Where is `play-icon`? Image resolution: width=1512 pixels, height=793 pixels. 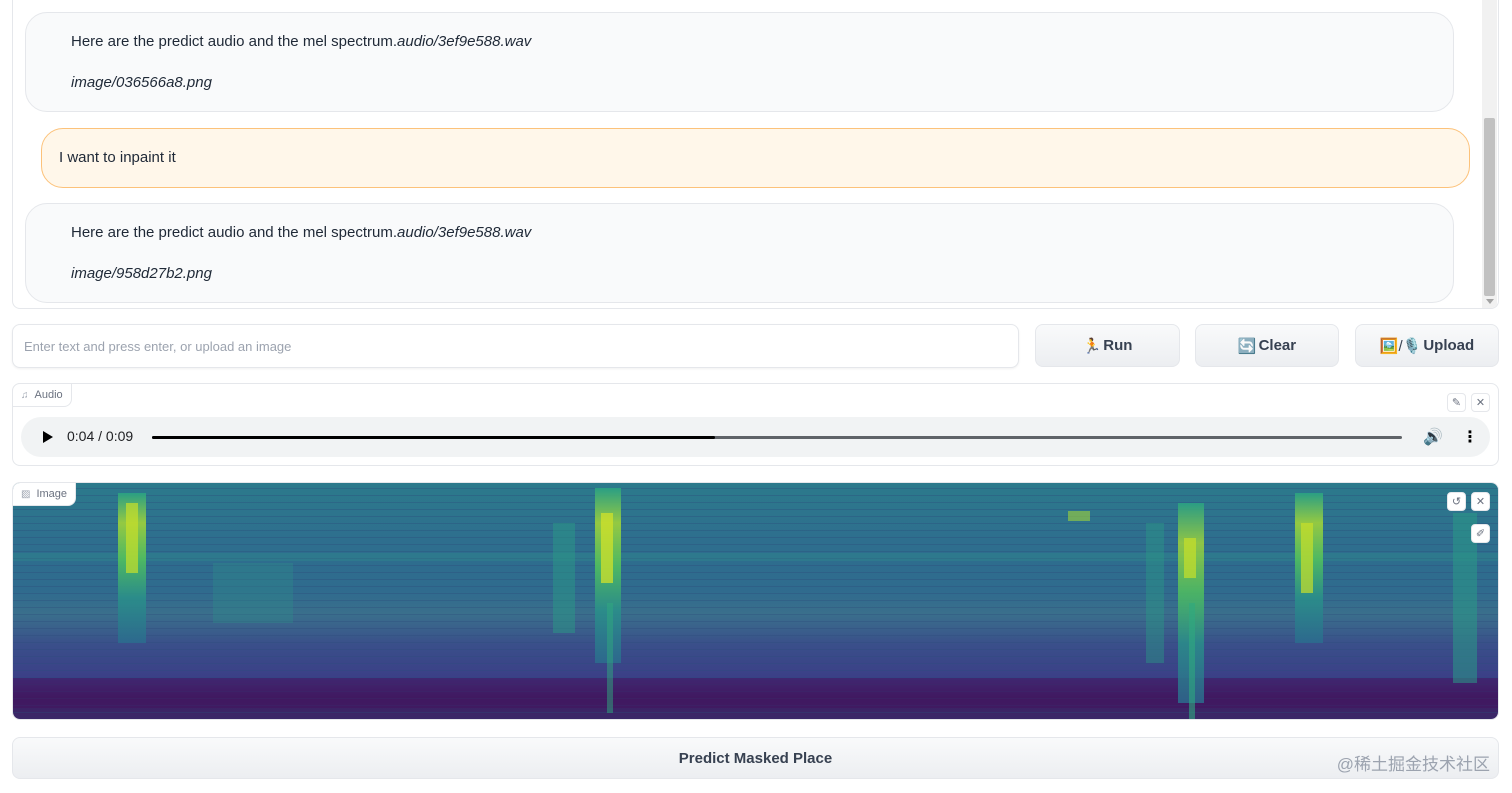
play-icon is located at coordinates (48, 437).